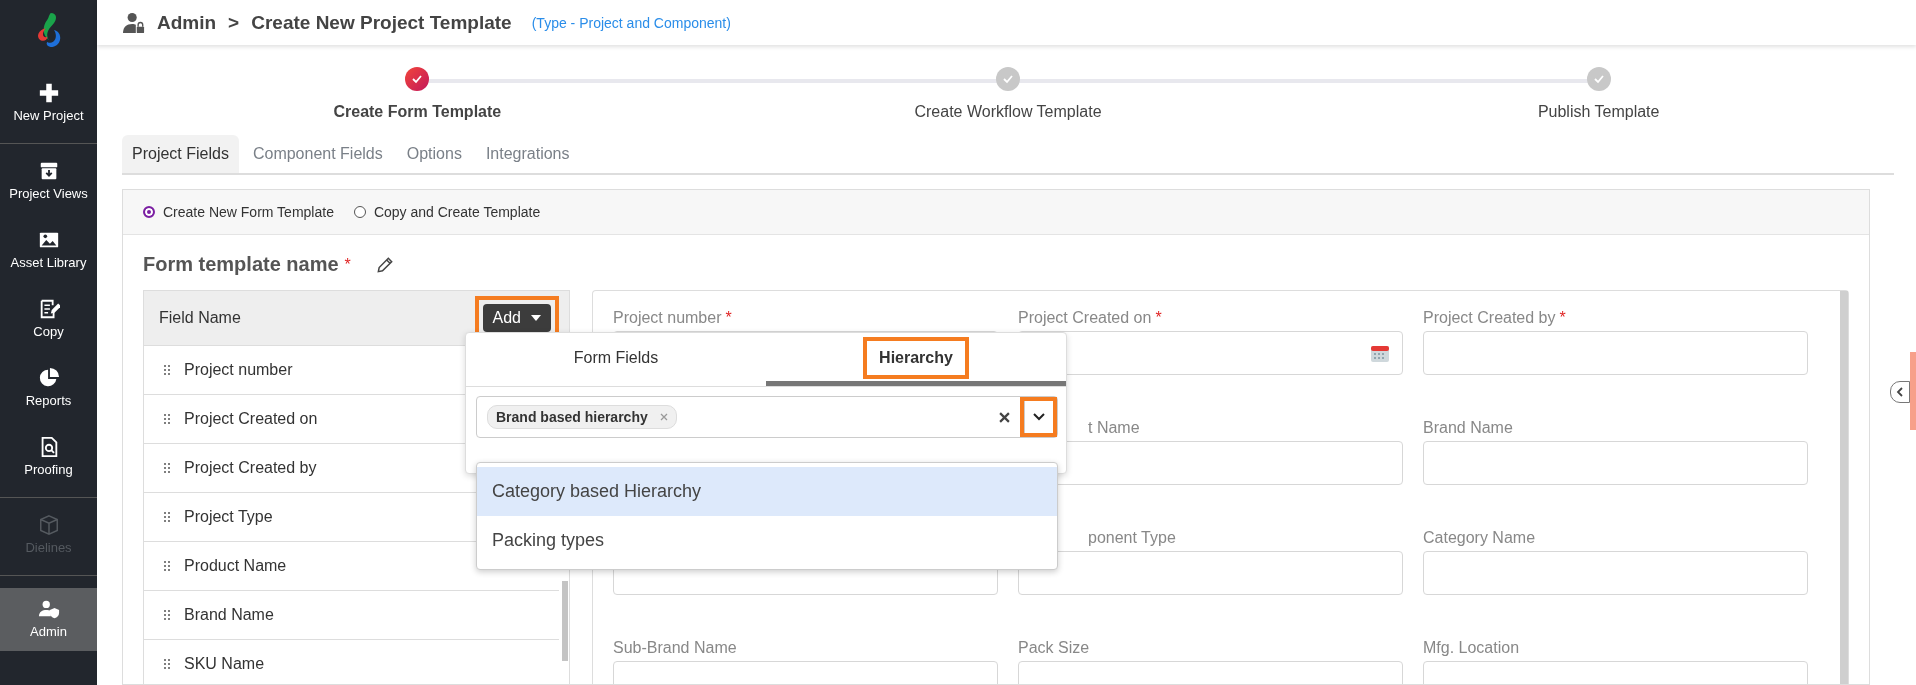 This screenshot has width=1916, height=685. Describe the element at coordinates (1380, 353) in the screenshot. I see `calendar-icon` at that location.